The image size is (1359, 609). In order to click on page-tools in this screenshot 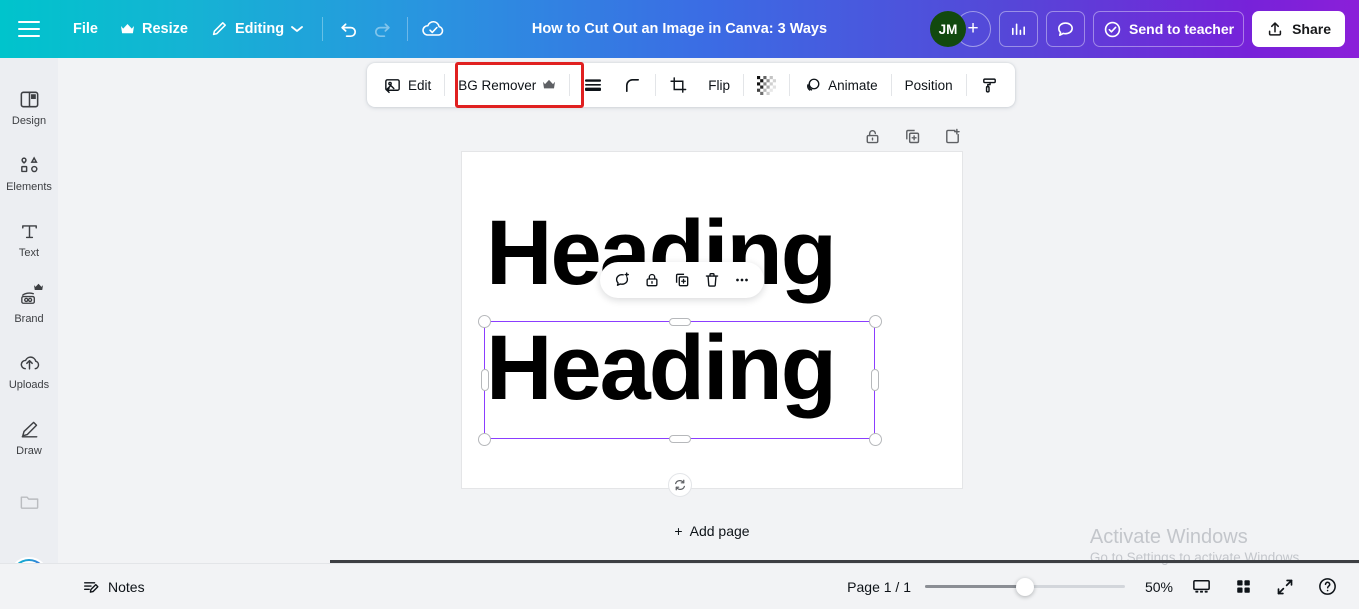, I will do `click(912, 136)`.